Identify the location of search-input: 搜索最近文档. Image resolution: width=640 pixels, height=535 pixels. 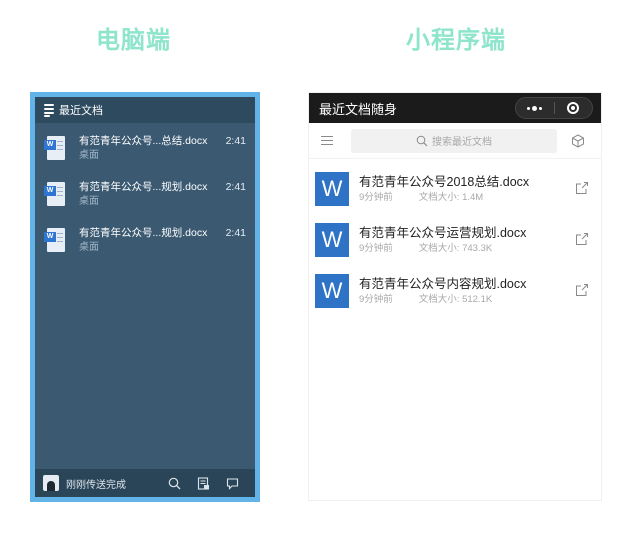
(454, 140).